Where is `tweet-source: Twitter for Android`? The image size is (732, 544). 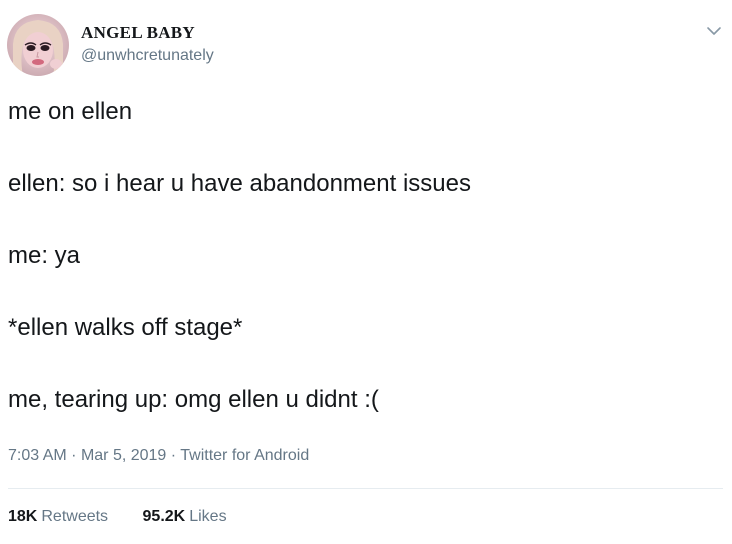
tweet-source: Twitter for Android is located at coordinates (244, 455).